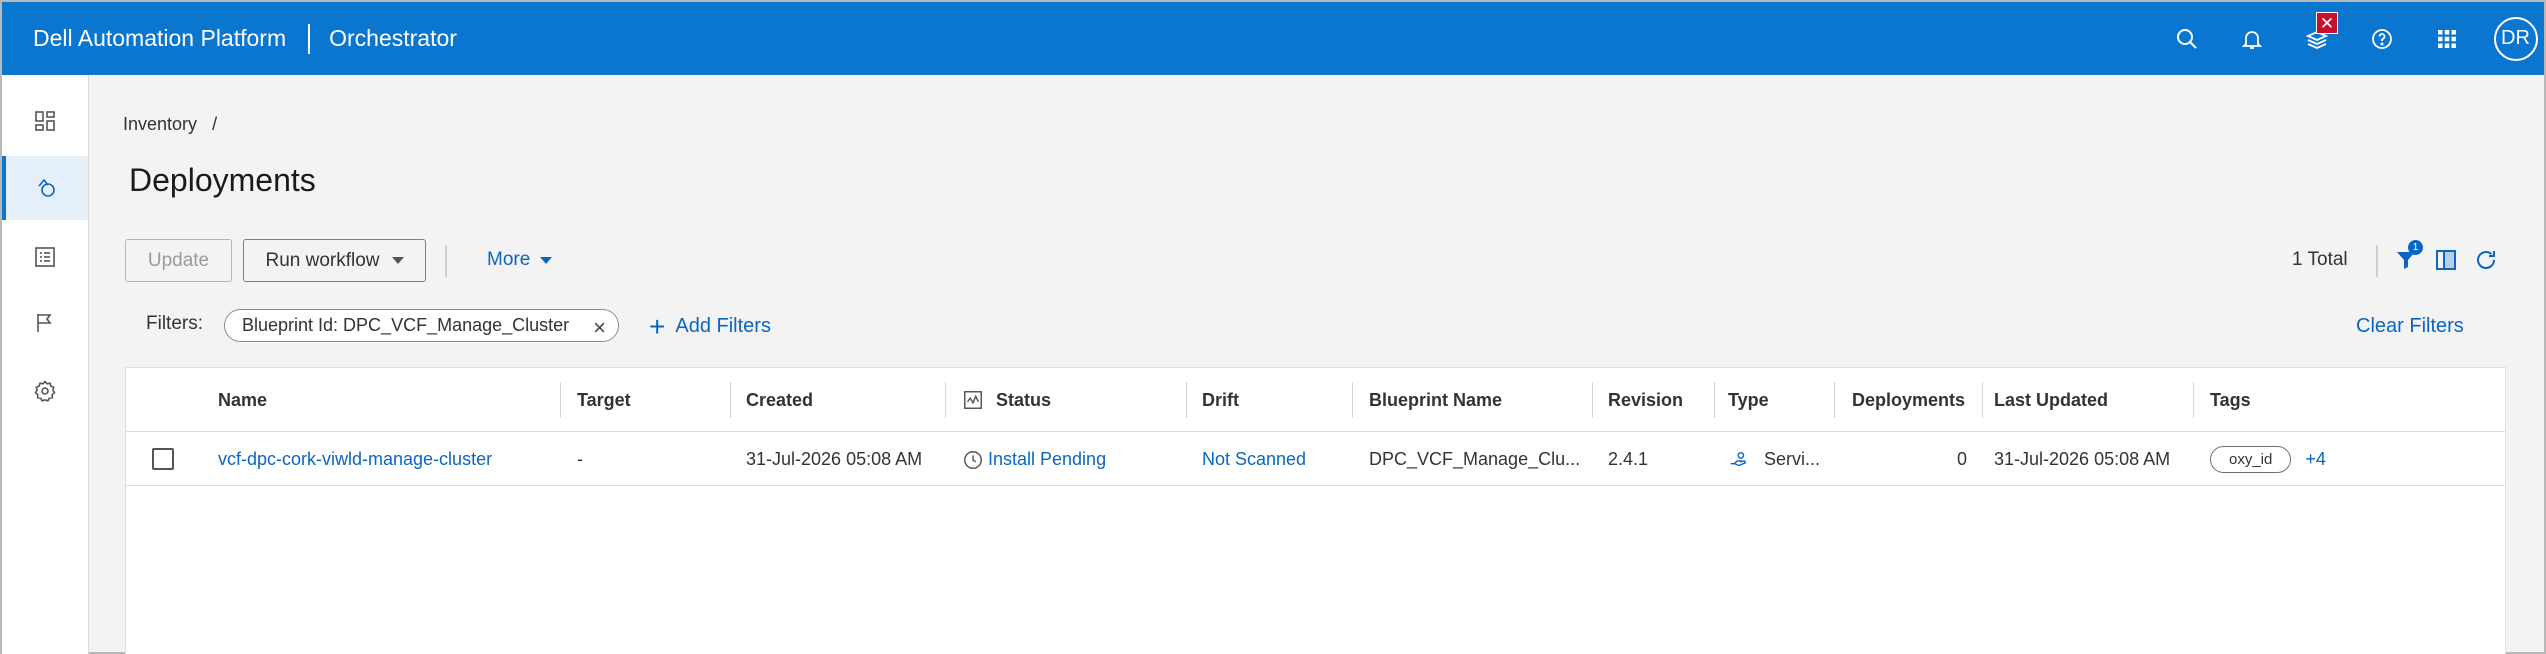  I want to click on sidebar-item-flags, so click(45, 323).